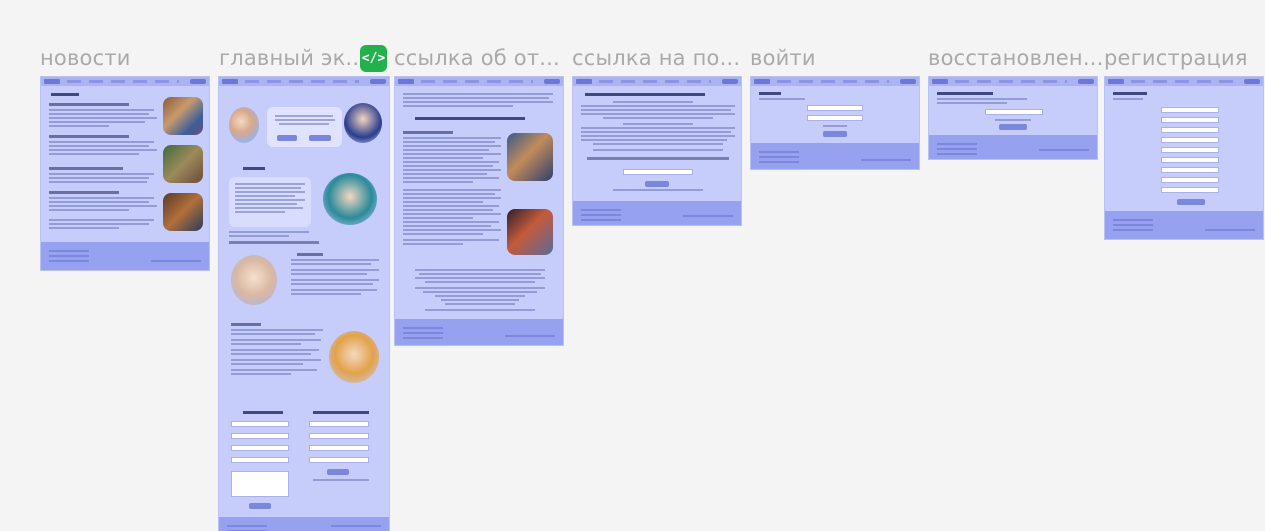 Image resolution: width=1265 pixels, height=531 pixels. What do you see at coordinates (835, 123) in the screenshot?
I see `frame-login` at bounding box center [835, 123].